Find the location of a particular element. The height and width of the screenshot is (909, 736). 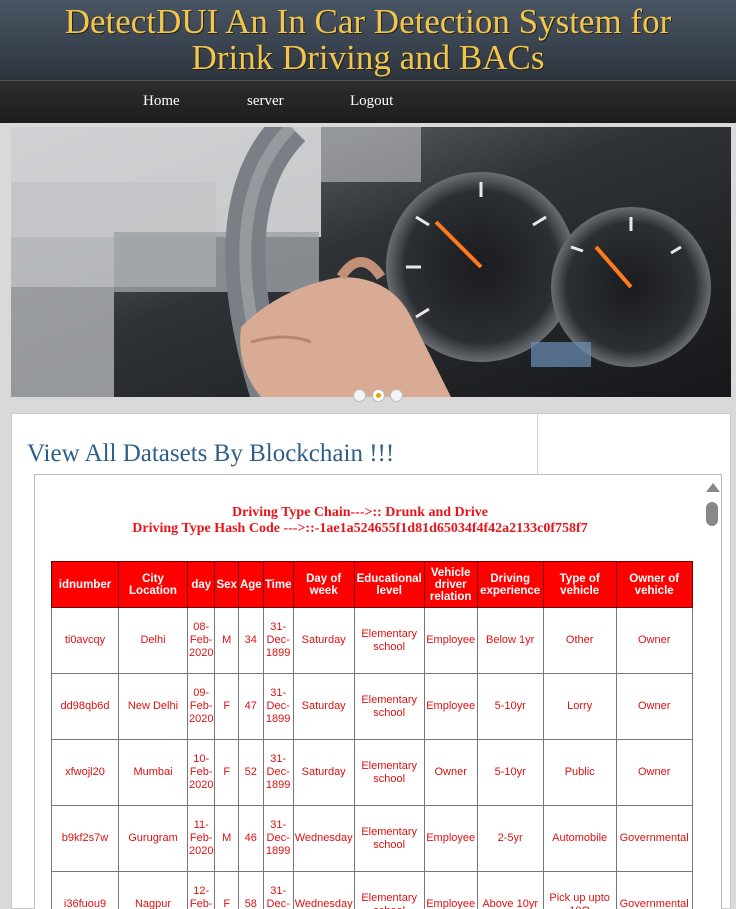

nav-server-link: server is located at coordinates (265, 101).